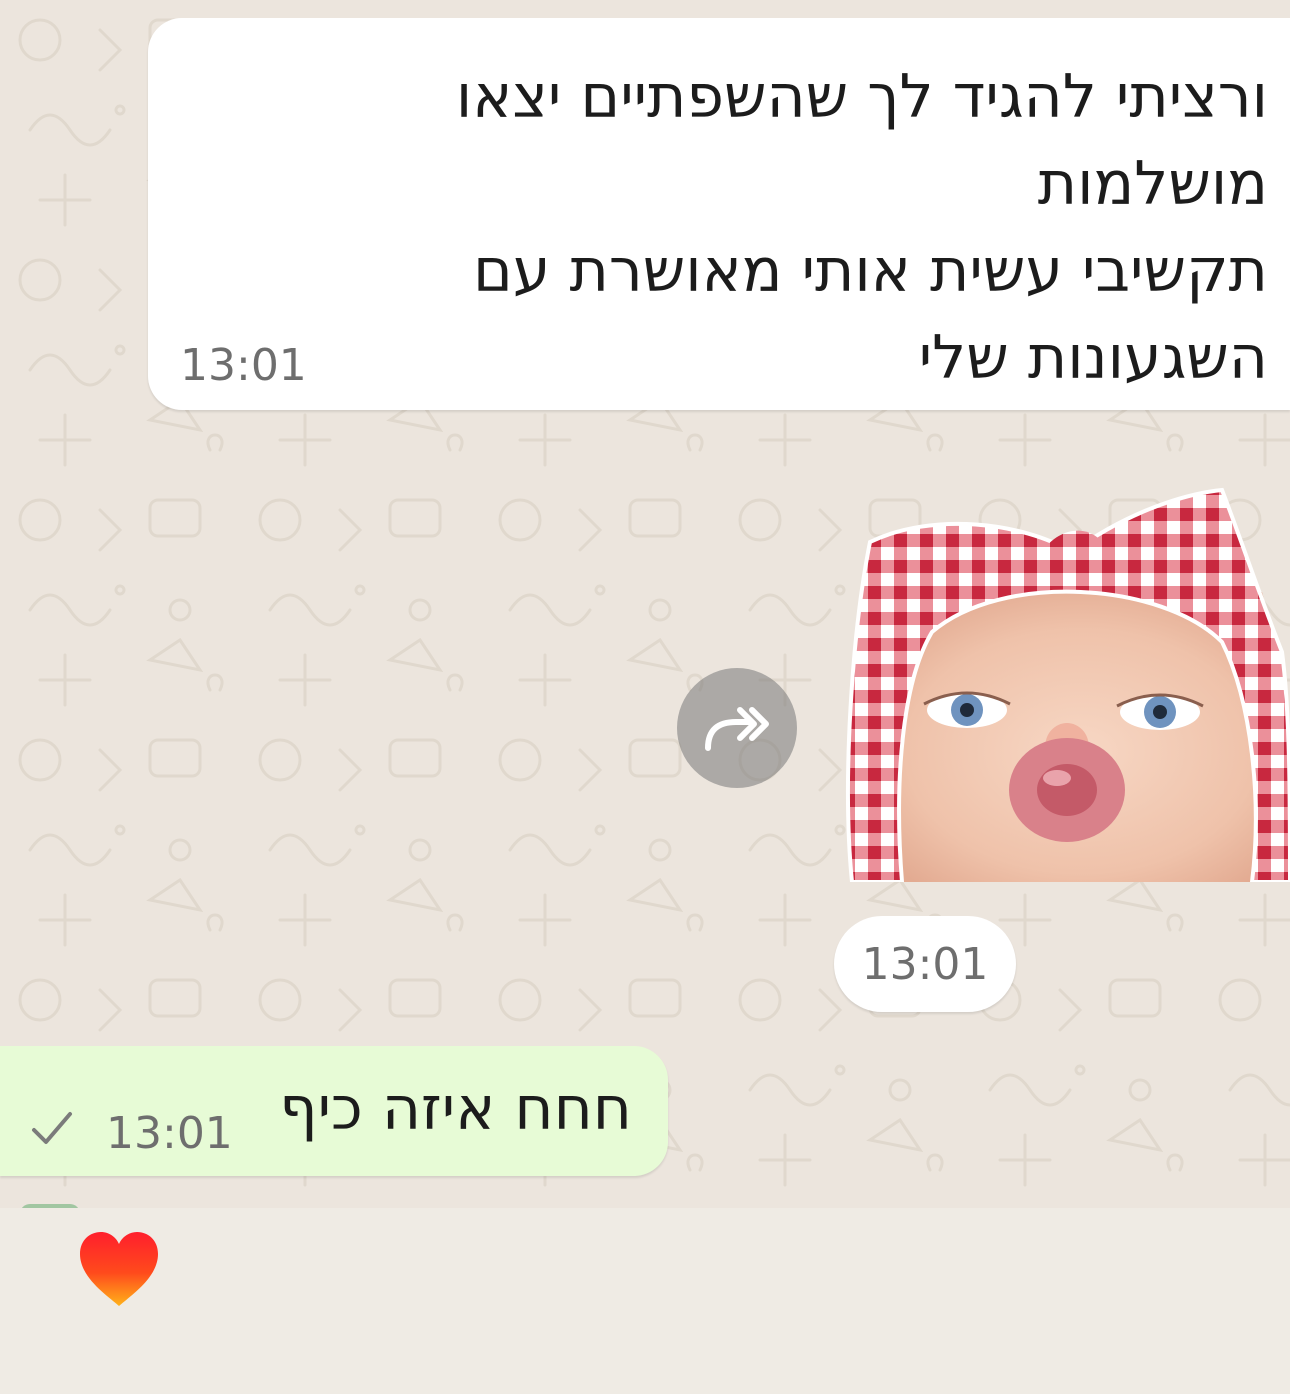 The image size is (1290, 1394). Describe the element at coordinates (243, 365) in the screenshot. I see `incoming-message-time: 13:01` at that location.